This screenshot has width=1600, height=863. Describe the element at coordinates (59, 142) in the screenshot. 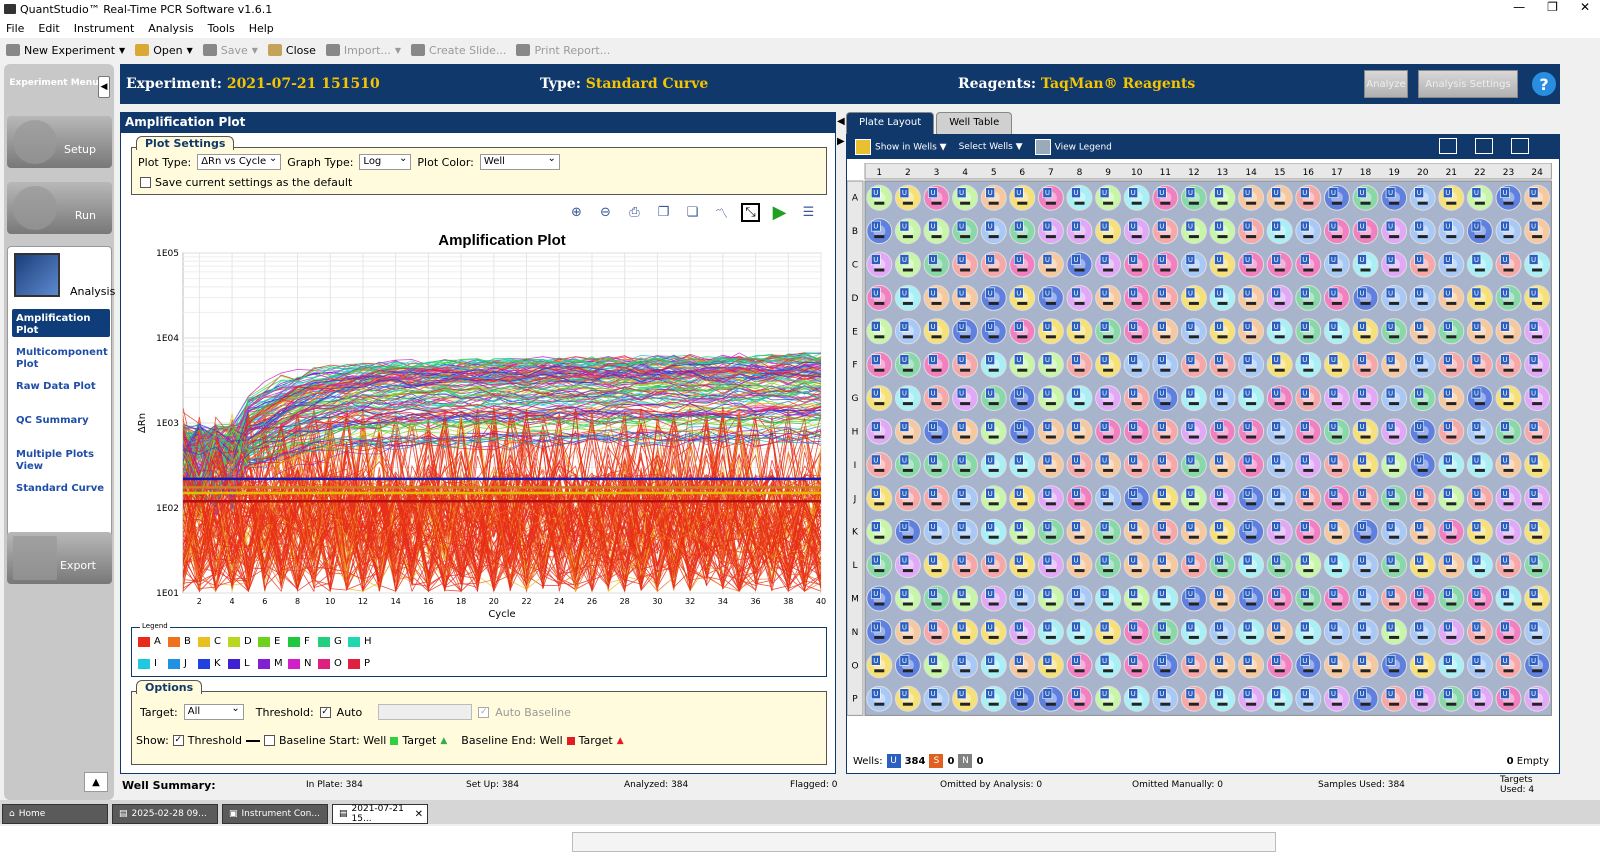

I see `setup-button: Setup` at that location.